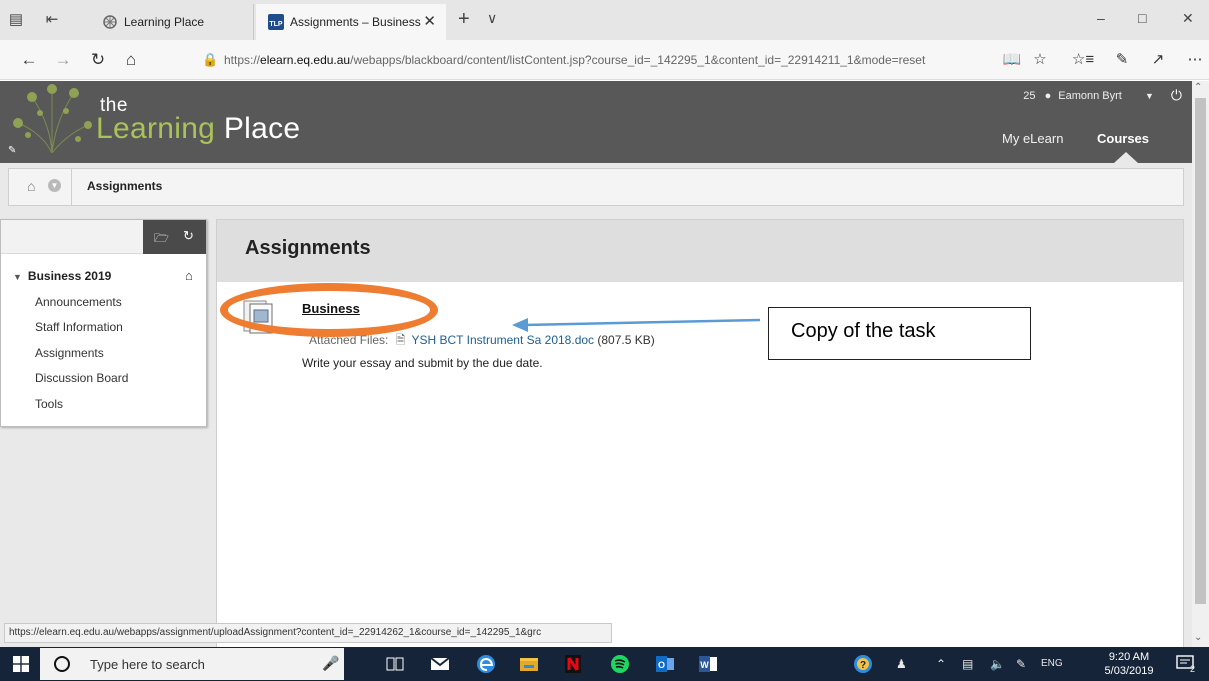 Image resolution: width=1209 pixels, height=681 pixels. Describe the element at coordinates (1052, 663) in the screenshot. I see `input-language: ENG` at that location.